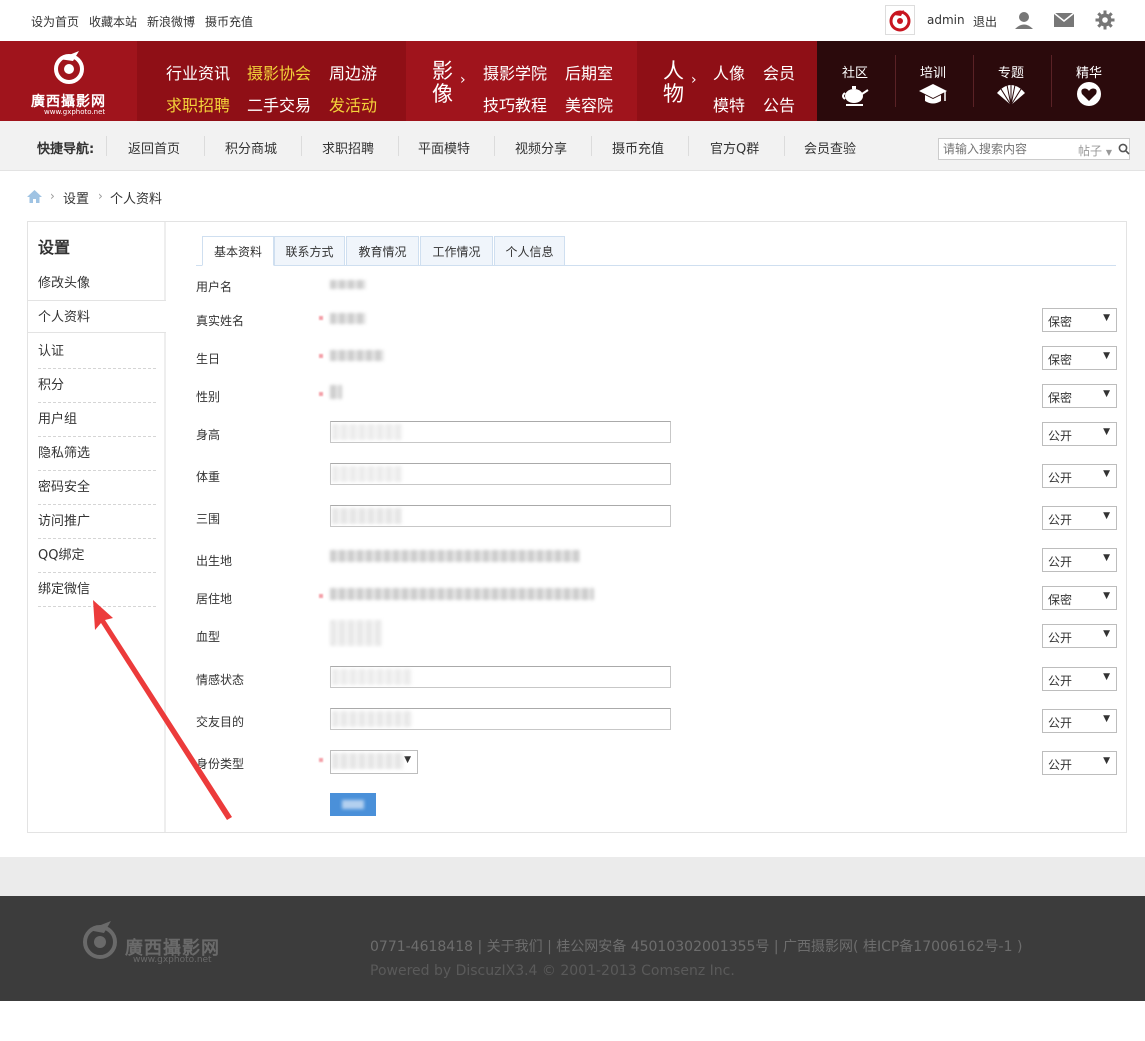 This screenshot has height=1041, width=1145. I want to click on nav-industry-news: 行业资讯, so click(198, 72).